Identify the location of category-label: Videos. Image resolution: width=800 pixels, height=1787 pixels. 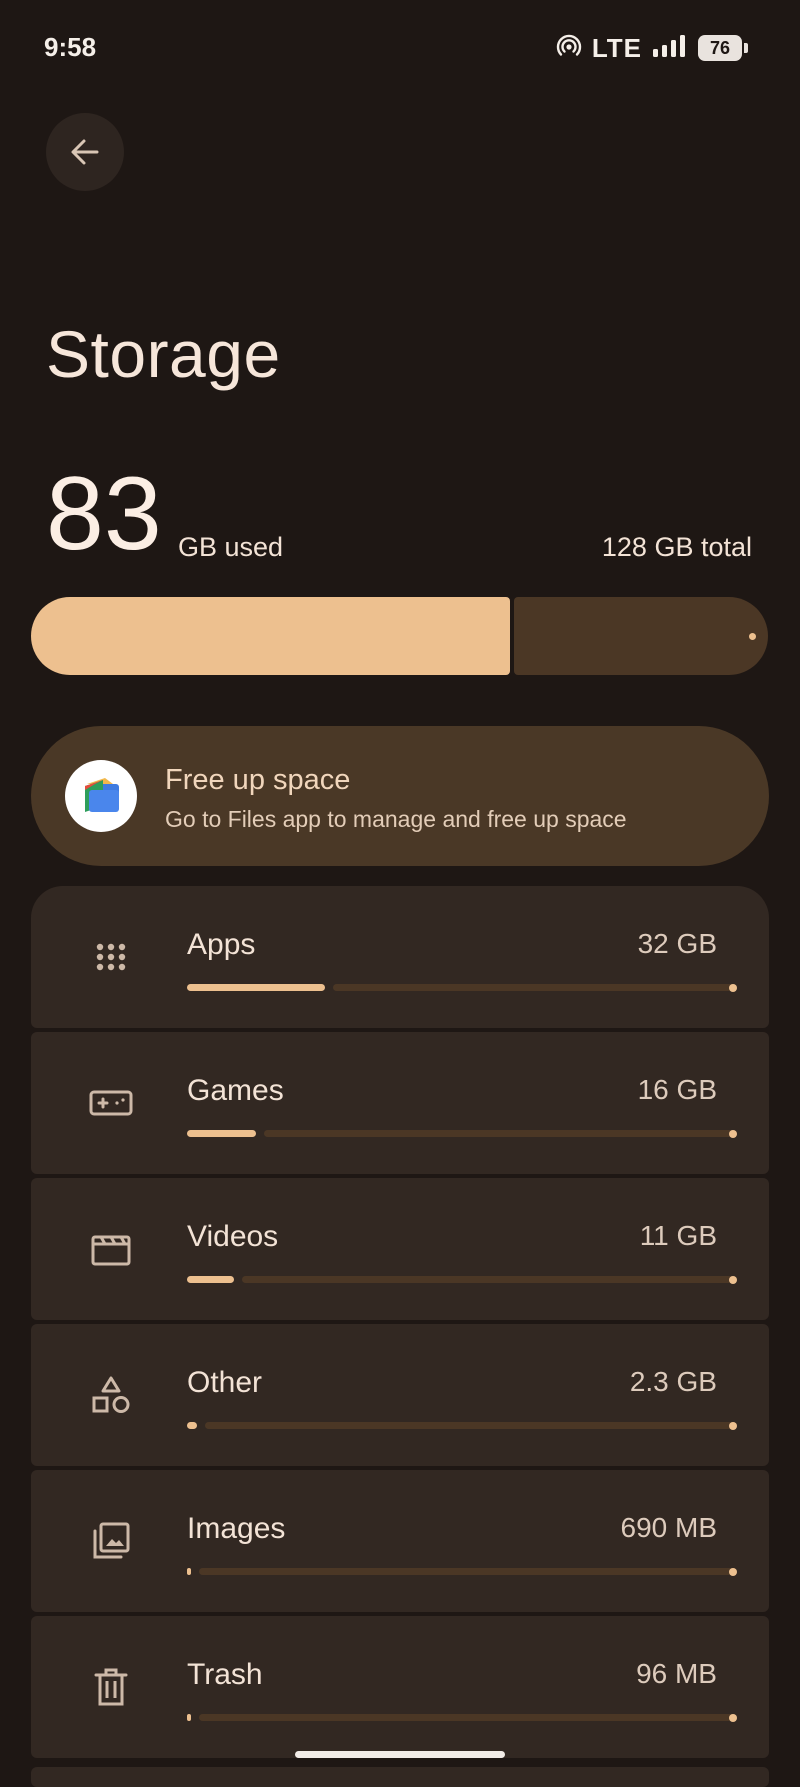
(233, 1236).